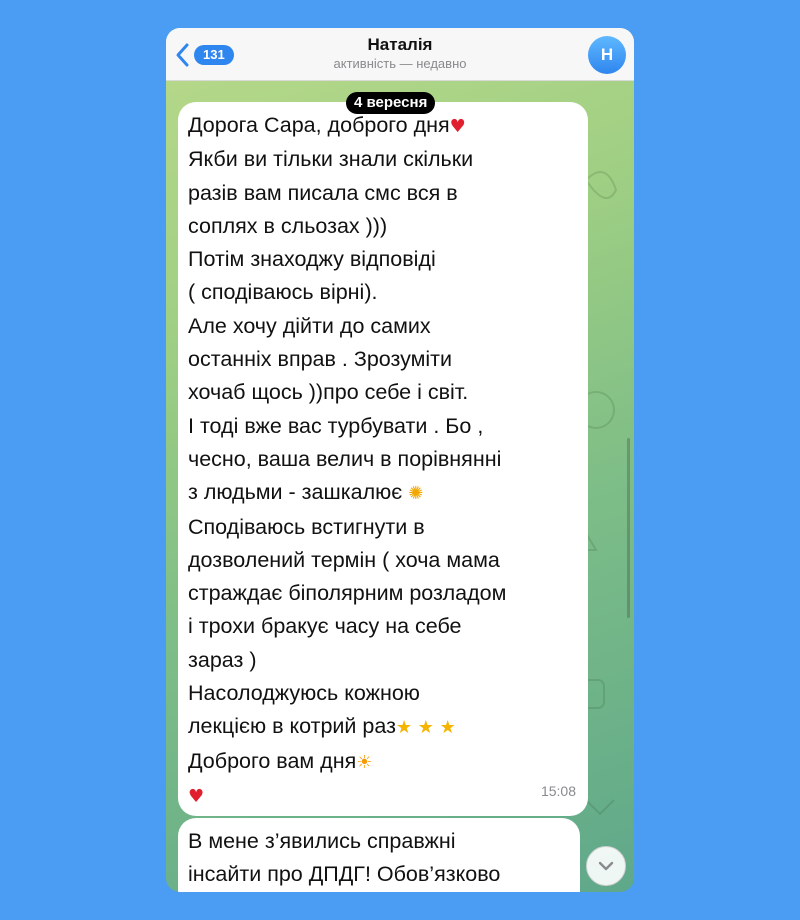 The height and width of the screenshot is (920, 800). Describe the element at coordinates (400, 44) in the screenshot. I see `chat-title: Наталія` at that location.